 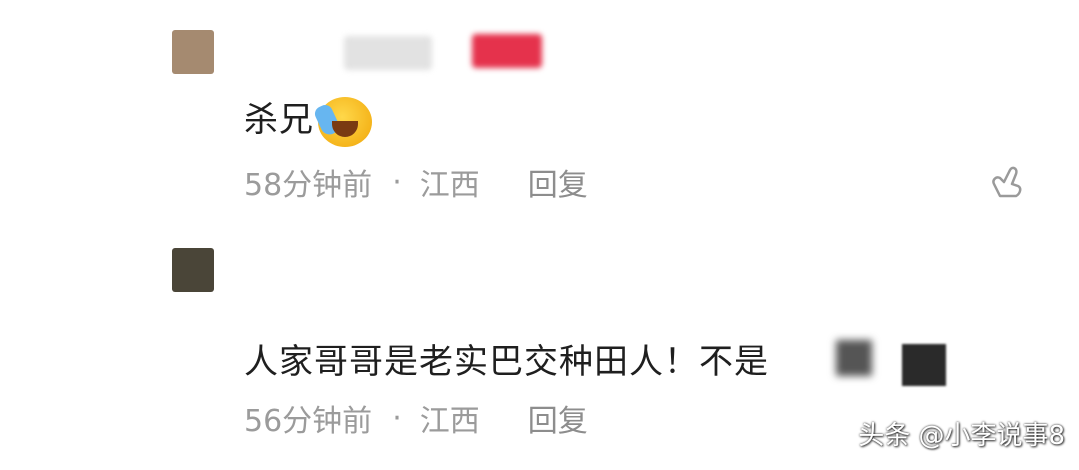 I want to click on comment-text: 杀兄, so click(x=308, y=119).